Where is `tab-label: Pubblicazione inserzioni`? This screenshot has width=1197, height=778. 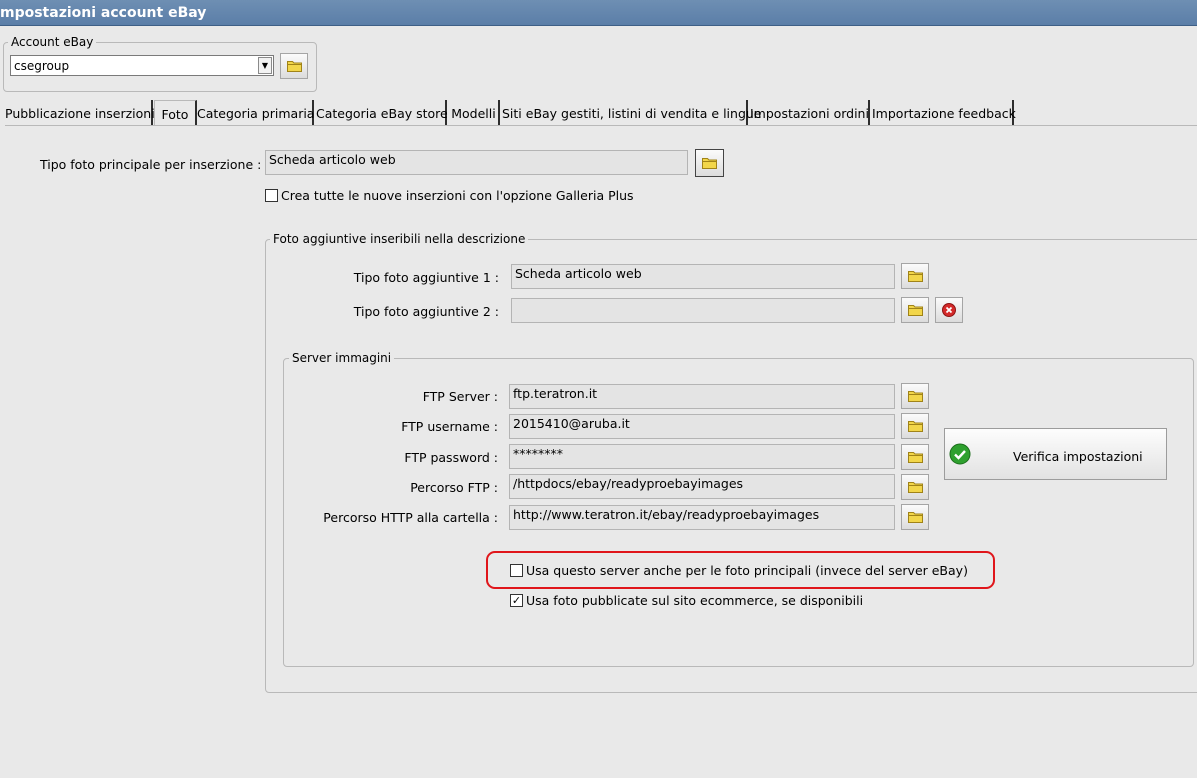 tab-label: Pubblicazione inserzioni is located at coordinates (80, 113).